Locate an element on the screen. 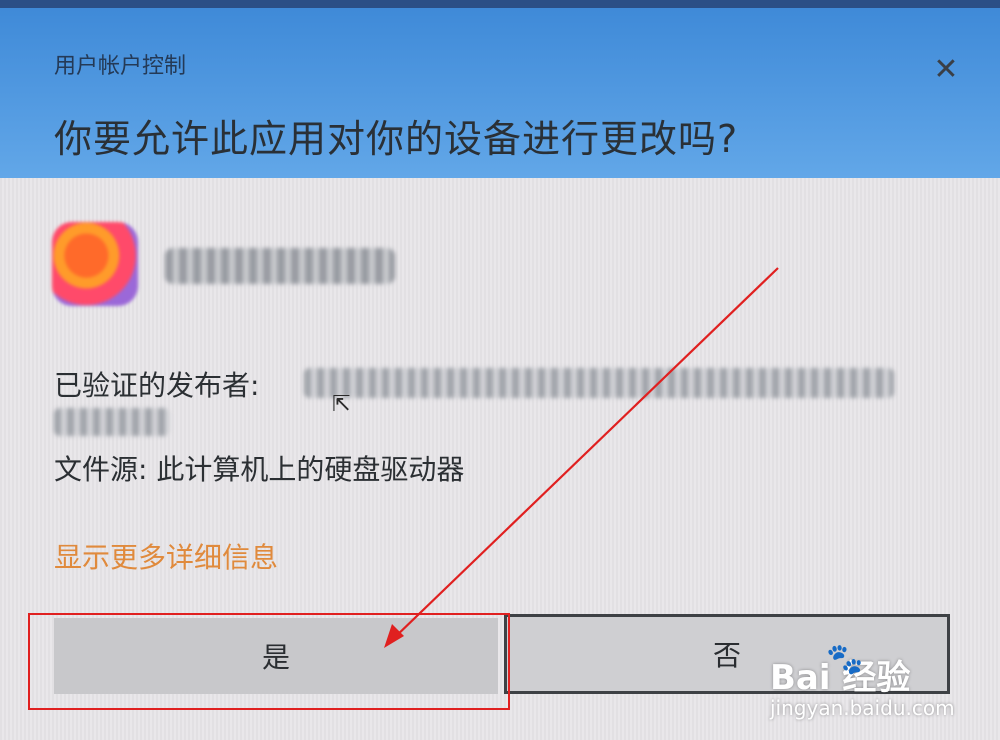  window-top-edge is located at coordinates (500, 4).